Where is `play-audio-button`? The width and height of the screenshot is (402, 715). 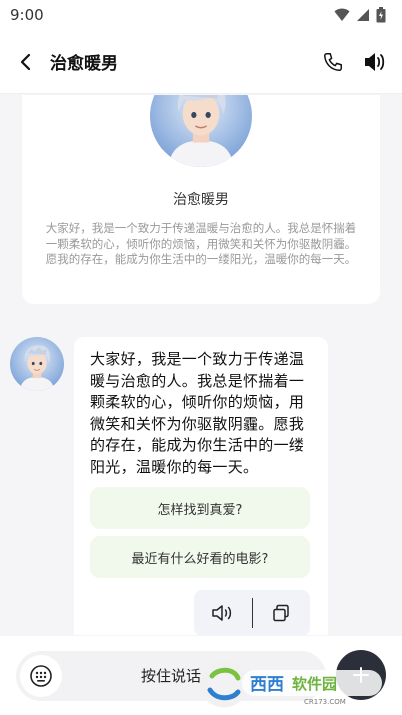 play-audio-button is located at coordinates (223, 612).